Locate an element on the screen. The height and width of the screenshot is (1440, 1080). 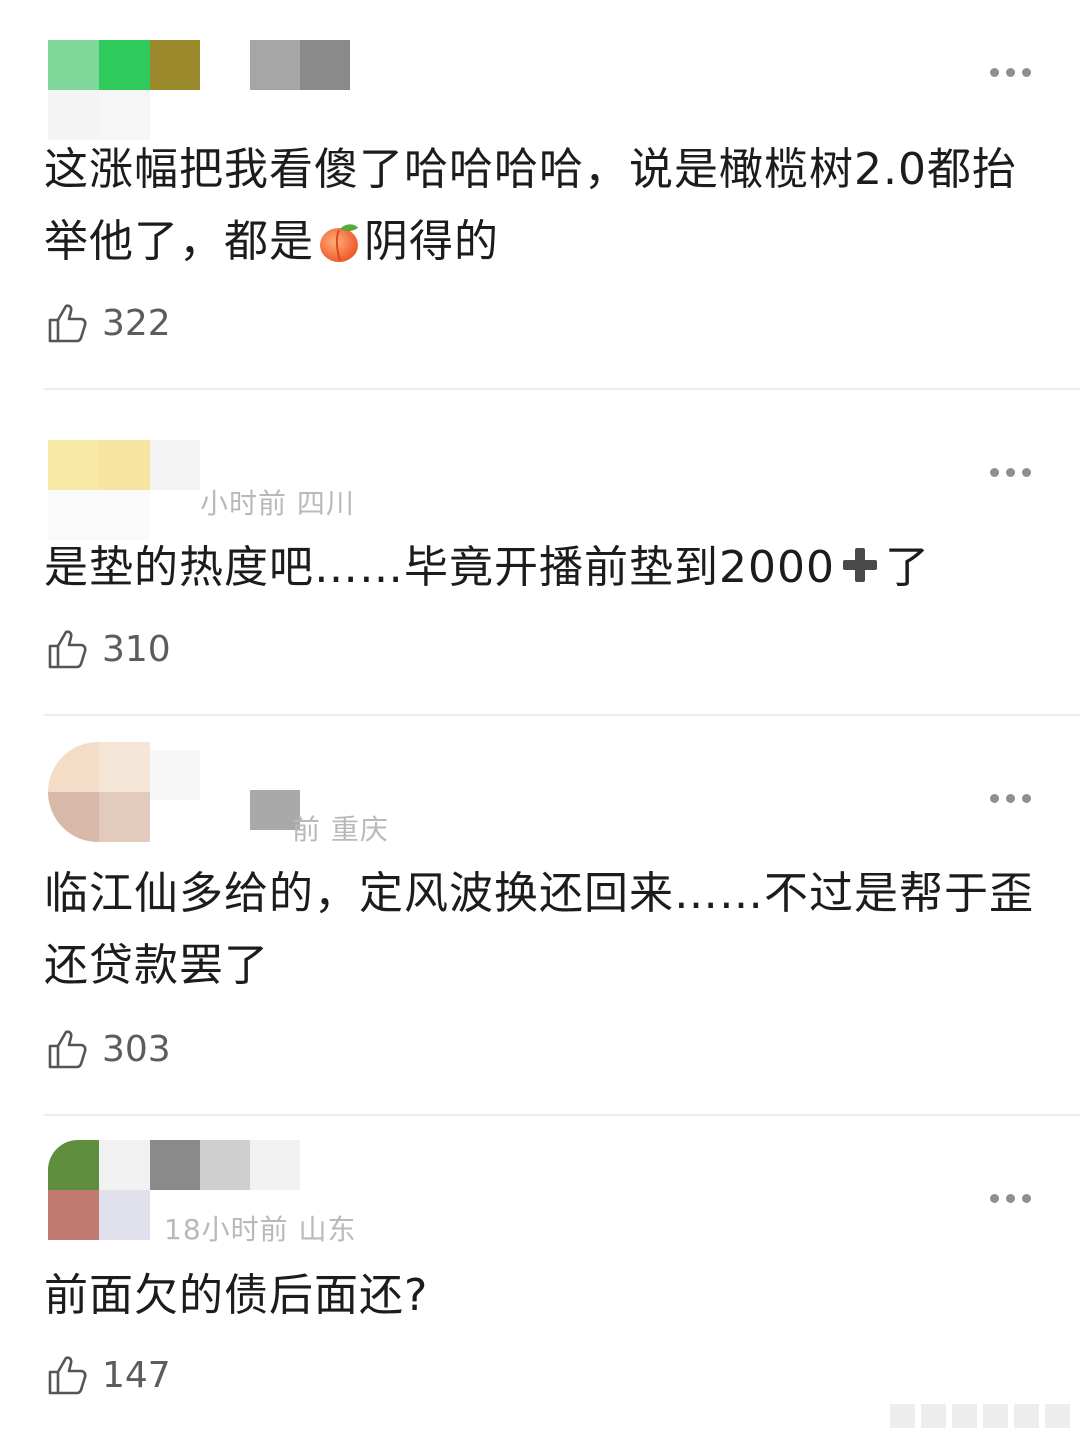
comment-text: 前面欠的债后面还? is located at coordinates (236, 1295).